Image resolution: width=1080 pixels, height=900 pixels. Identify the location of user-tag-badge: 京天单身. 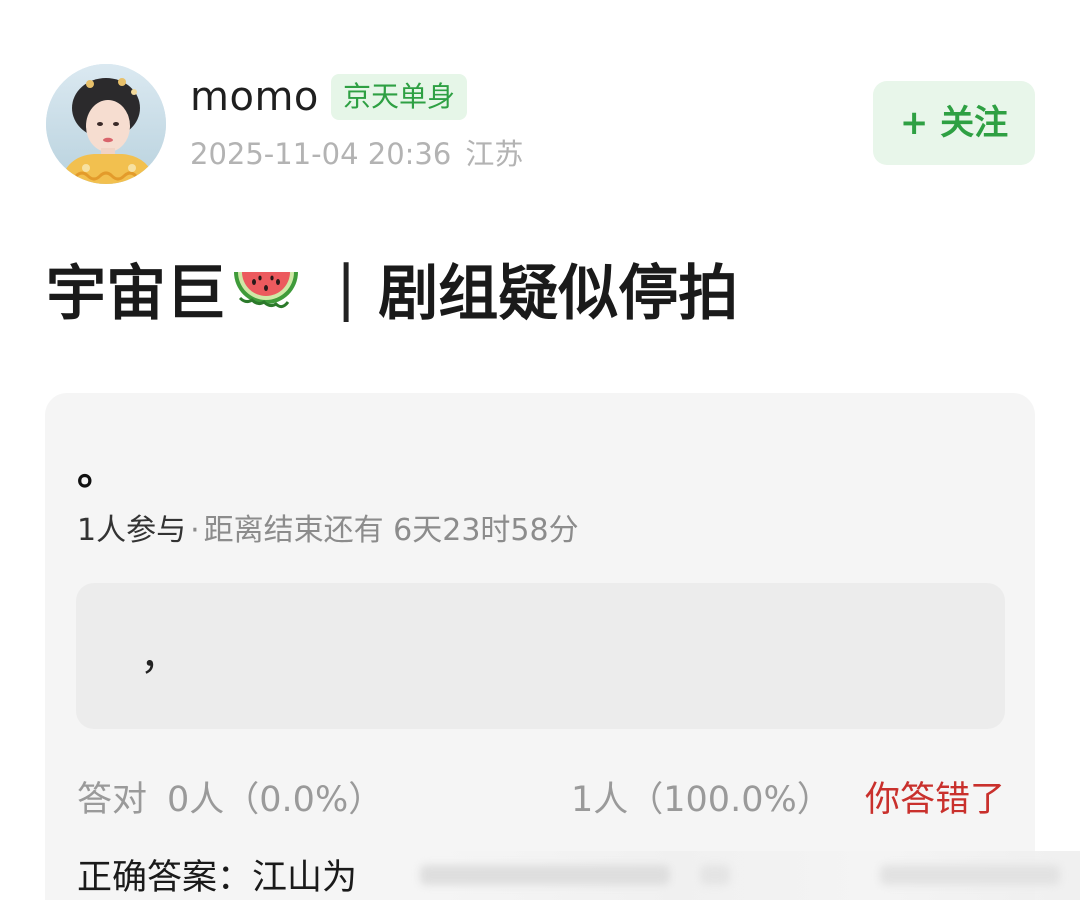
(399, 97).